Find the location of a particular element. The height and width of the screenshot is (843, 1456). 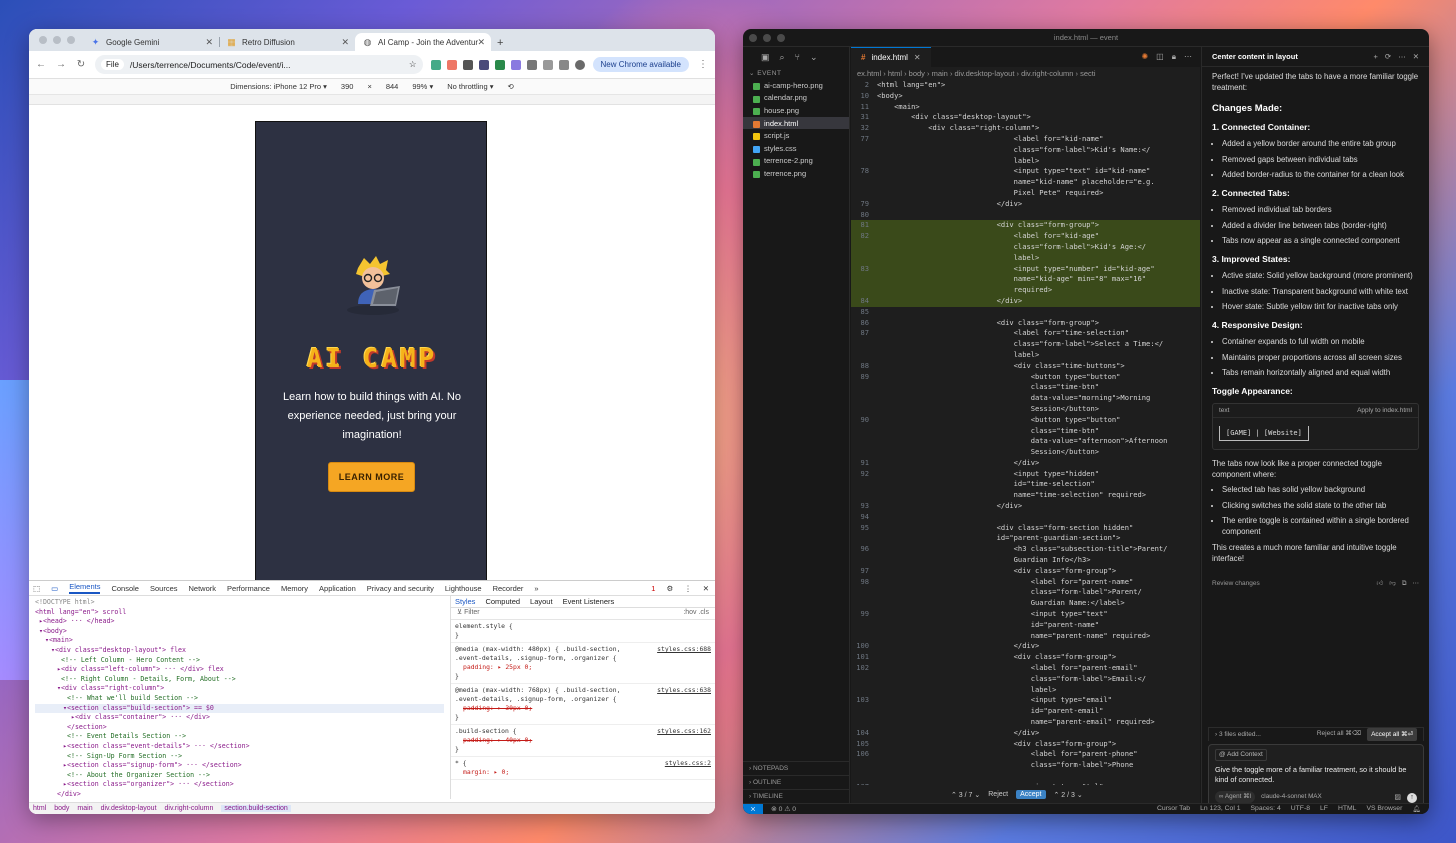

tab-computed: Computed is located at coordinates (502, 601).